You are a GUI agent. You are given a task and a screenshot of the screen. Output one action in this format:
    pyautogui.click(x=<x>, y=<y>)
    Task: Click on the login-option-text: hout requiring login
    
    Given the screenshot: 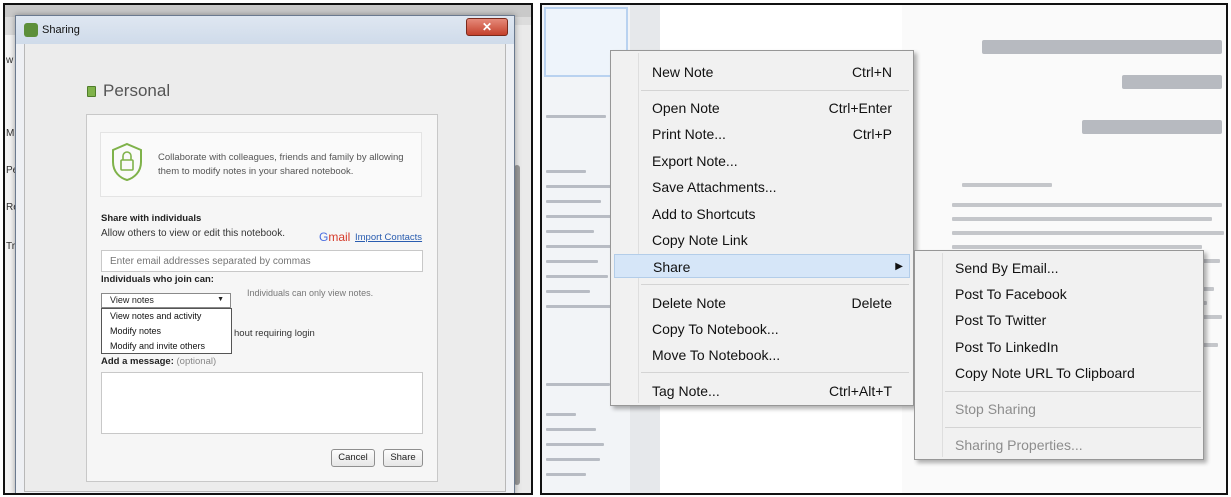 What is the action you would take?
    pyautogui.click(x=274, y=333)
    